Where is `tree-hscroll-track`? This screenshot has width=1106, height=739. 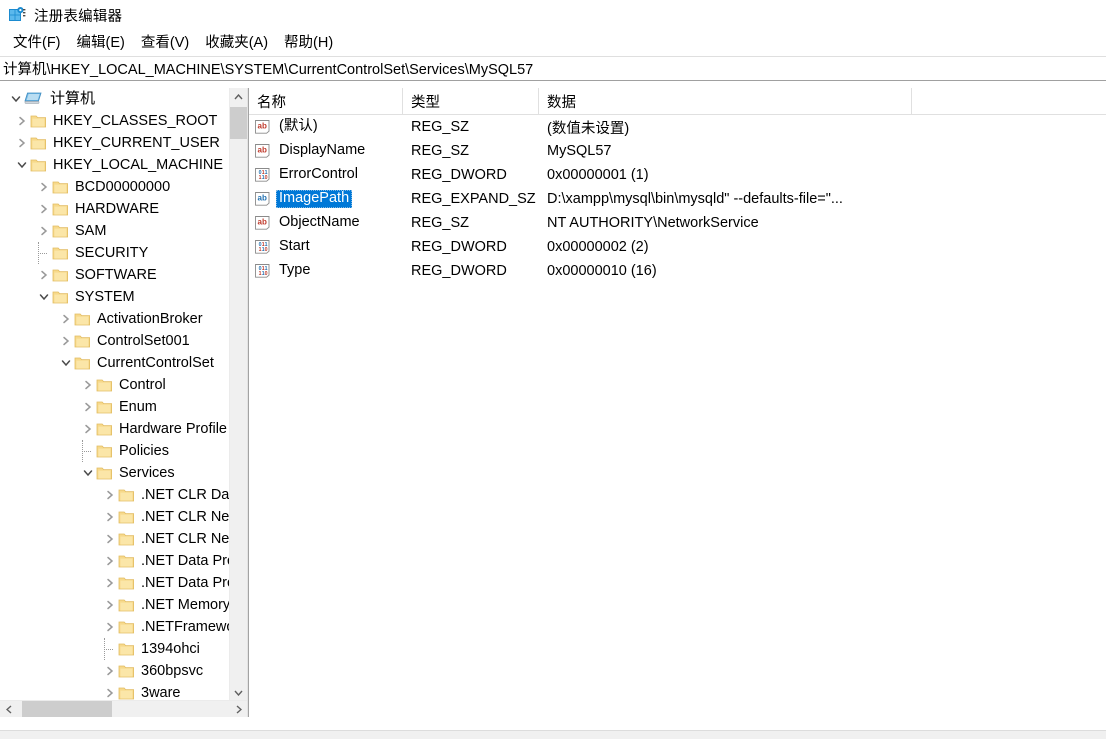 tree-hscroll-track is located at coordinates (123, 709).